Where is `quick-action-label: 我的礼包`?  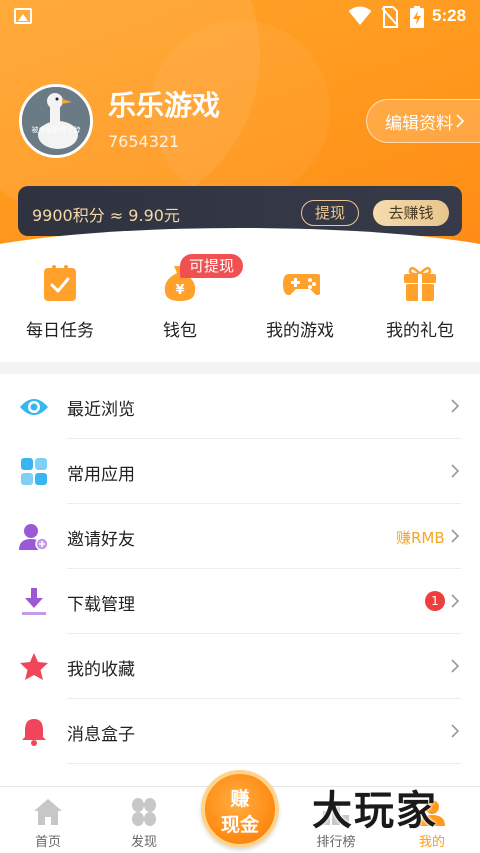
quick-action-label: 我的礼包 is located at coordinates (420, 331).